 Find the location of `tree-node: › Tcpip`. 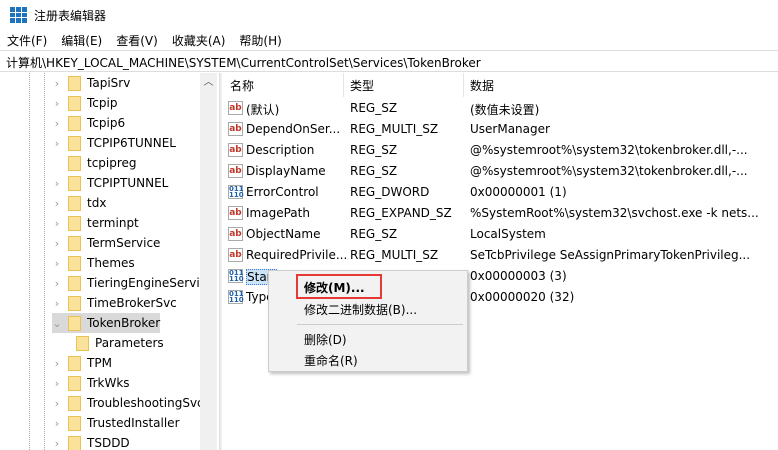

tree-node: › Tcpip is located at coordinates (84, 103).